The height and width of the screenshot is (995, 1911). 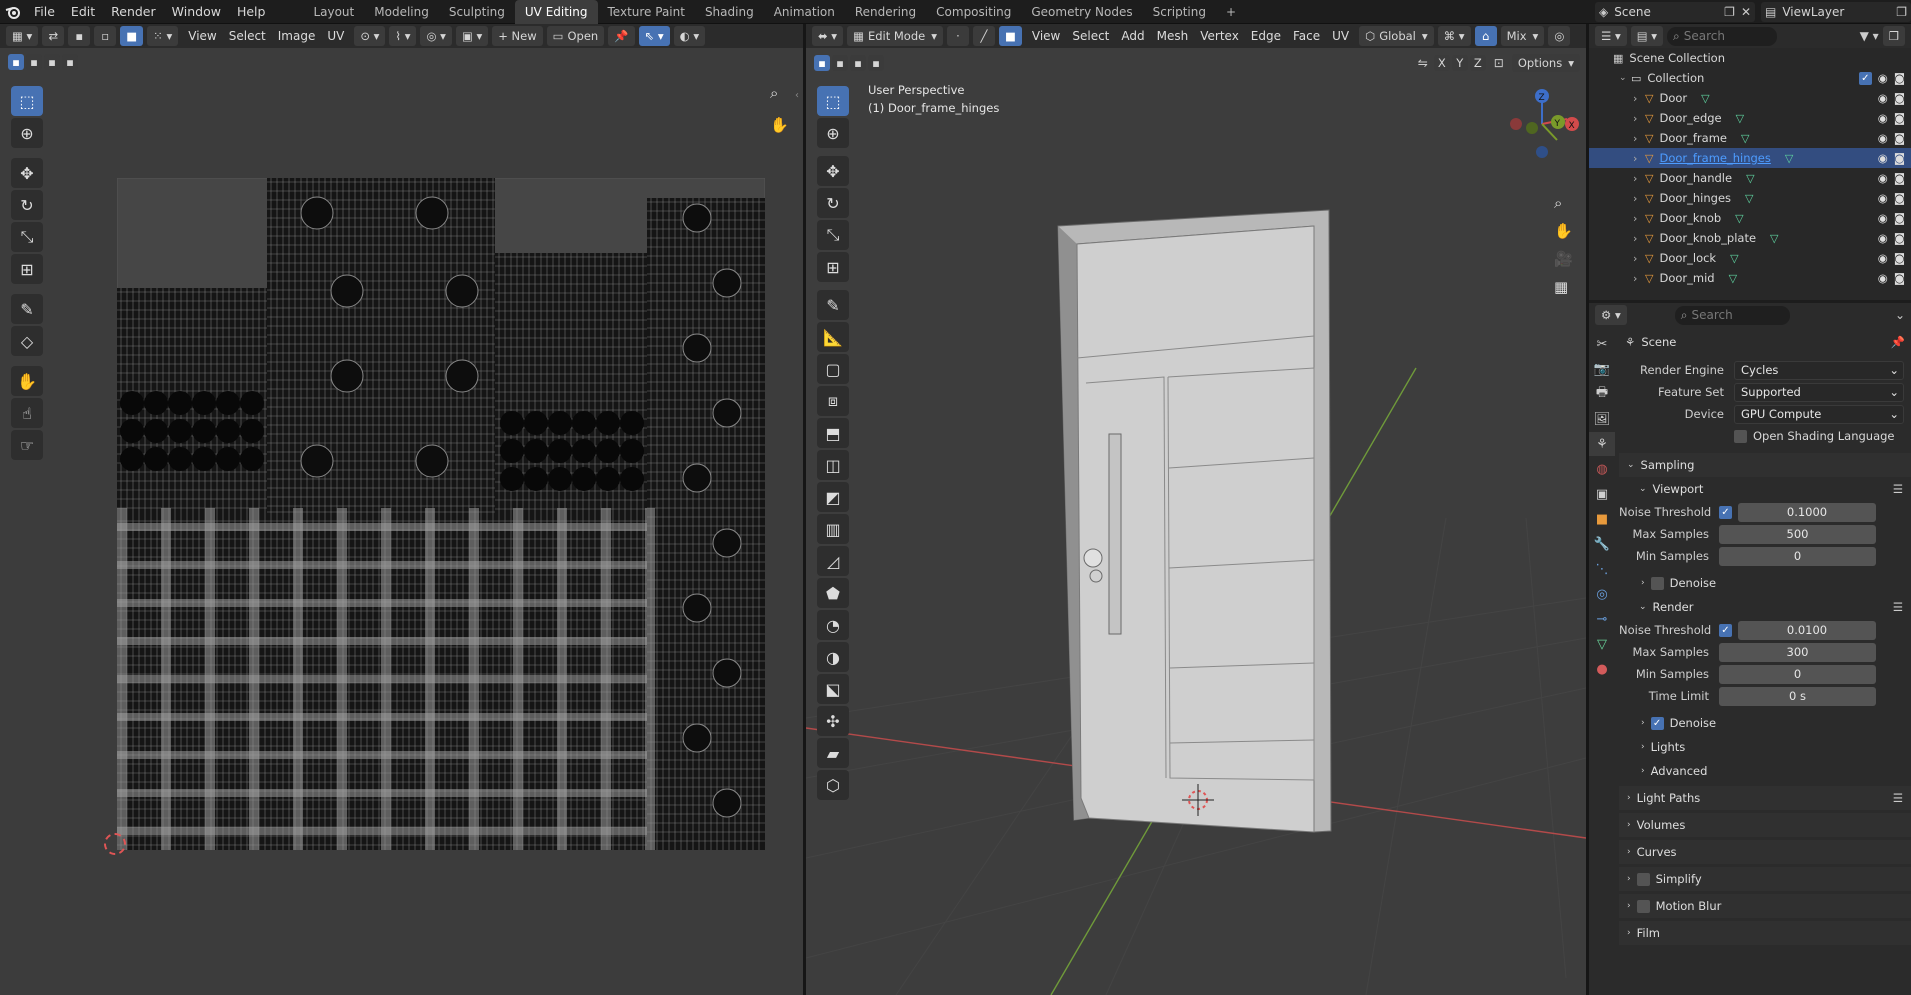 I want to click on tab-geometry-nodes: Geometry Nodes, so click(x=1081, y=12).